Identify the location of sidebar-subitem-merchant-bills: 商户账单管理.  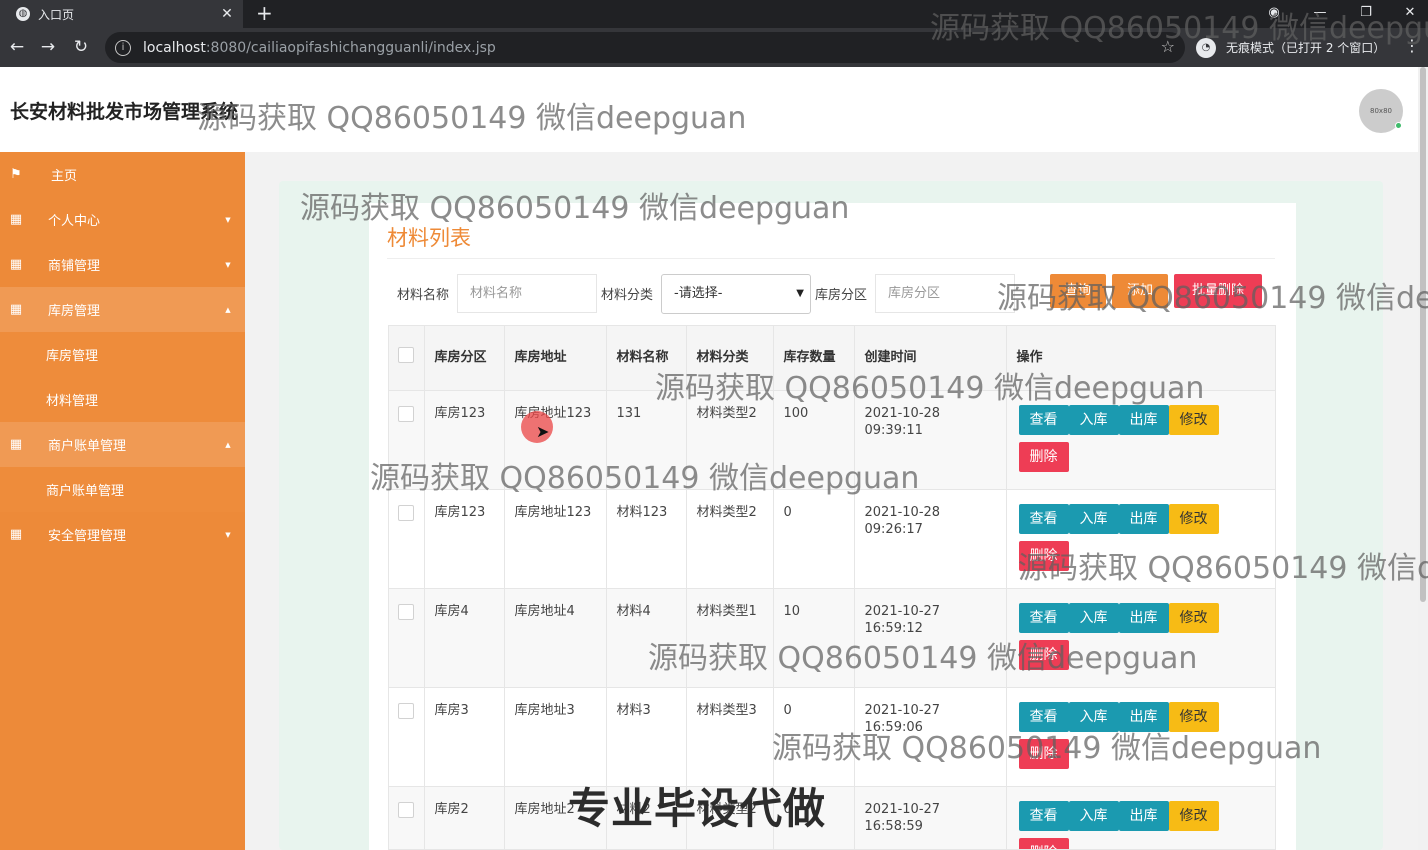
(122, 489).